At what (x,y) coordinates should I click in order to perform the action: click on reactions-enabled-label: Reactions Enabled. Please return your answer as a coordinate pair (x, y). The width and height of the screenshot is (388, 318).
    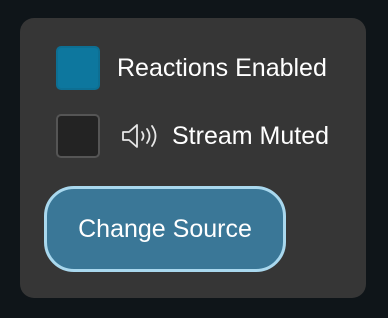
    Looking at the image, I should click on (222, 68).